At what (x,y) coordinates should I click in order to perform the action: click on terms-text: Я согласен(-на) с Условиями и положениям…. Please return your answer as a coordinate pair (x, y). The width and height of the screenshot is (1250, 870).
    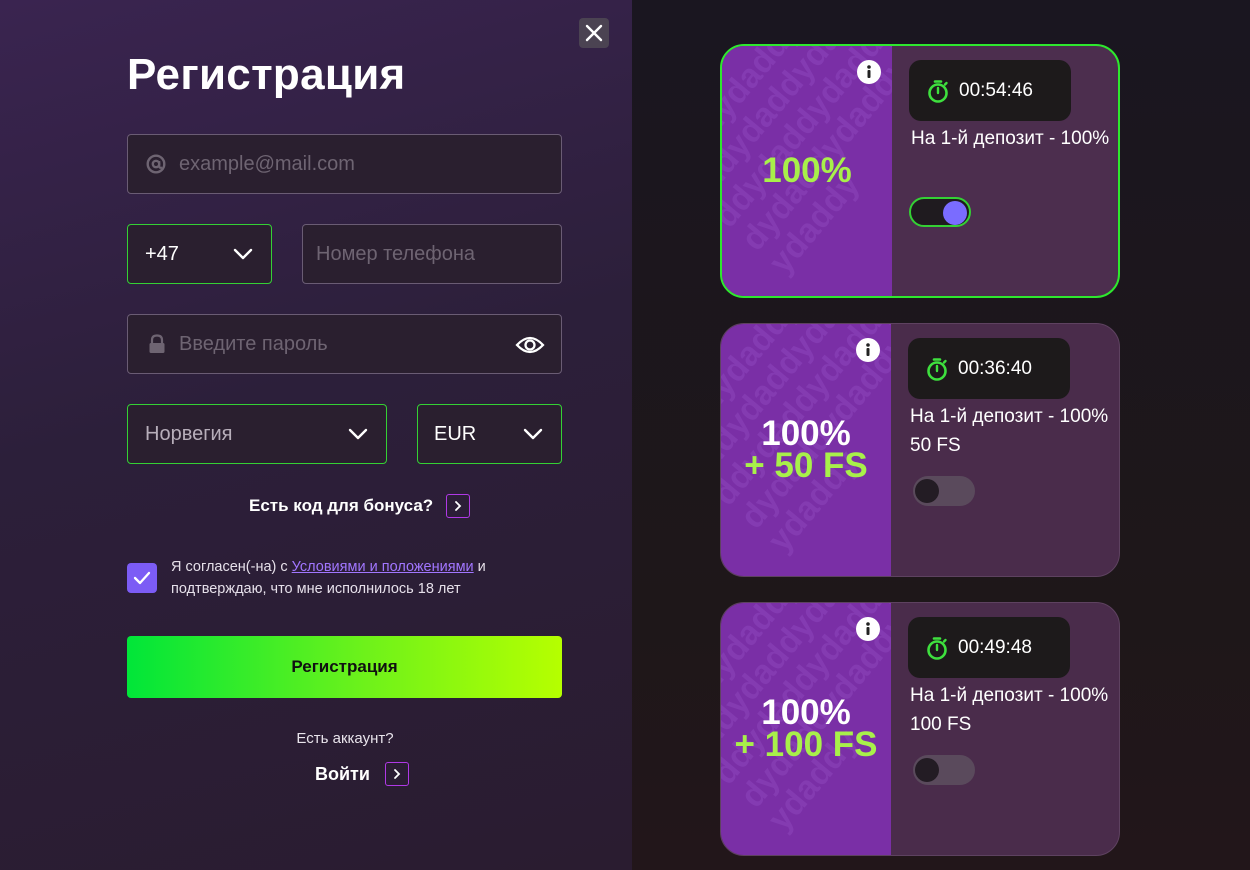
    Looking at the image, I should click on (351, 578).